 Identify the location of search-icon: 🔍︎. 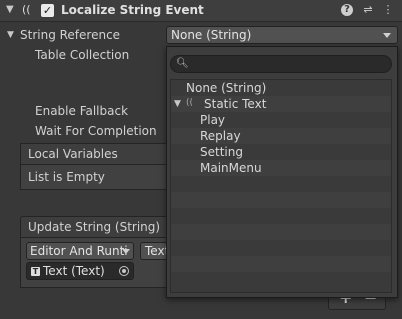
(182, 63).